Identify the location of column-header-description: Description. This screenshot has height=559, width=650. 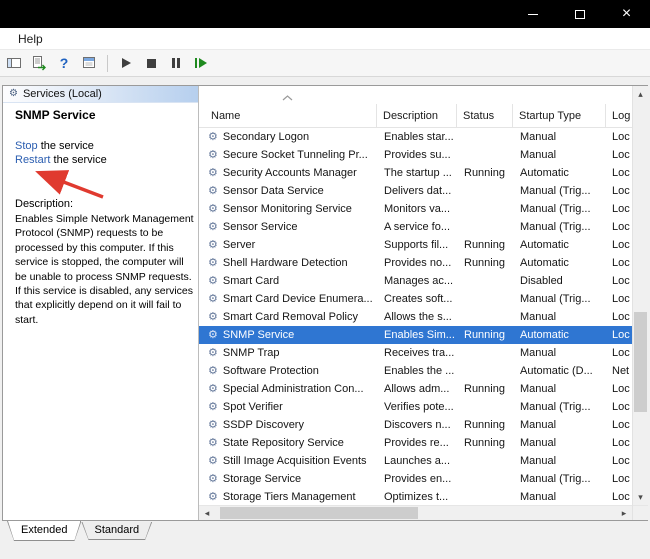
(417, 115).